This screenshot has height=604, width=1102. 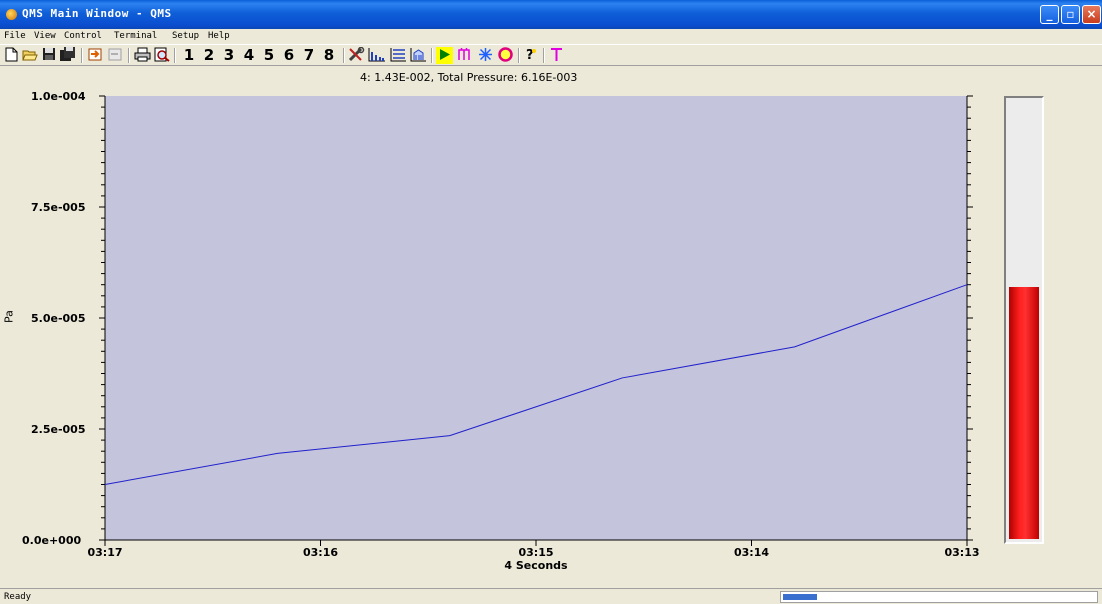 What do you see at coordinates (58, 207) in the screenshot?
I see `y-tick-label: 7.5e-005` at bounding box center [58, 207].